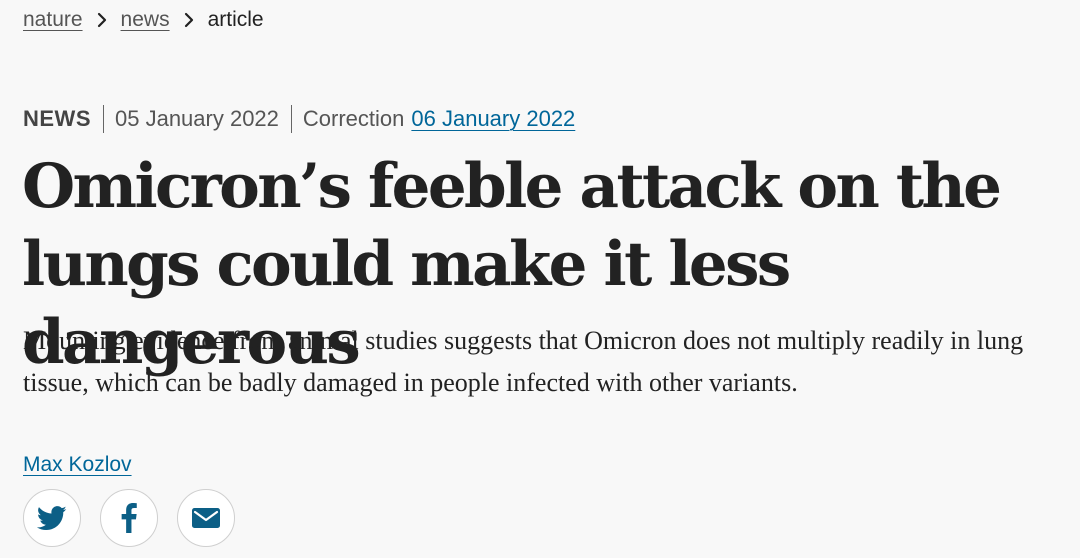 This screenshot has width=1080, height=558. I want to click on facebook-icon, so click(129, 518).